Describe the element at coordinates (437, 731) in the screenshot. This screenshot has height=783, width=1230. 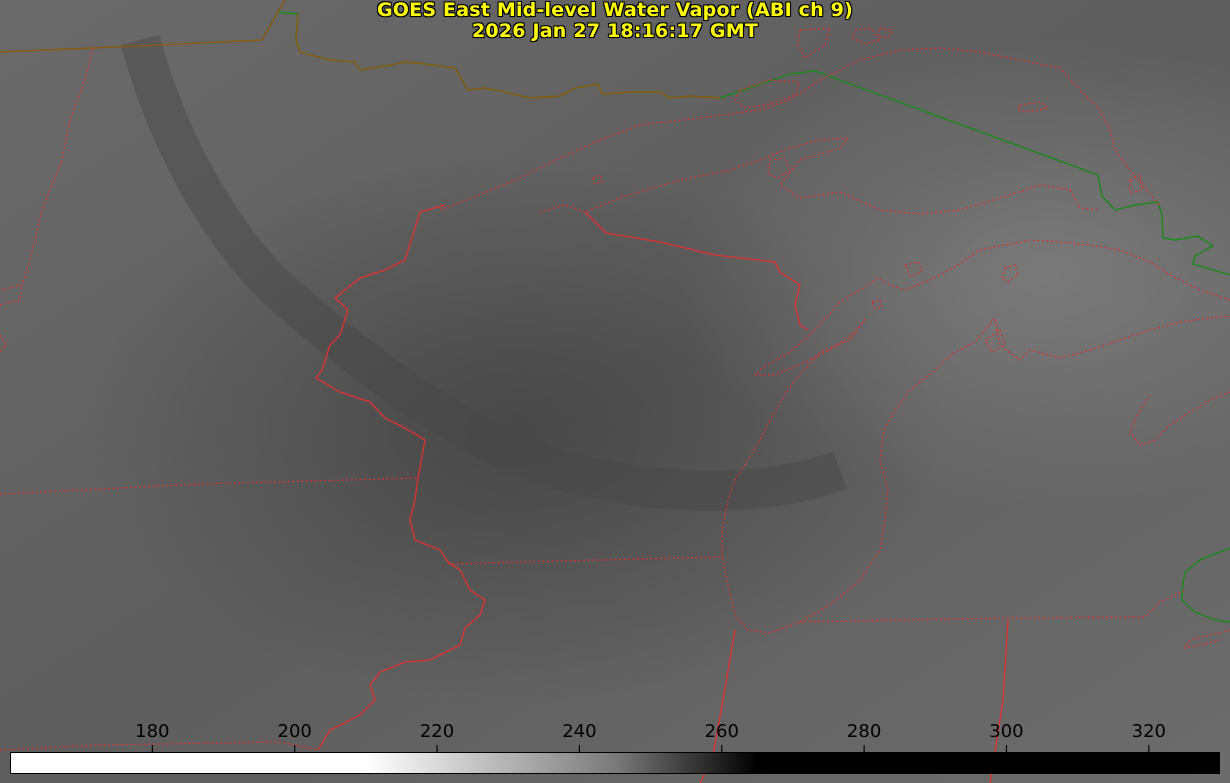
I see `colorbar-tick-label: 220` at that location.